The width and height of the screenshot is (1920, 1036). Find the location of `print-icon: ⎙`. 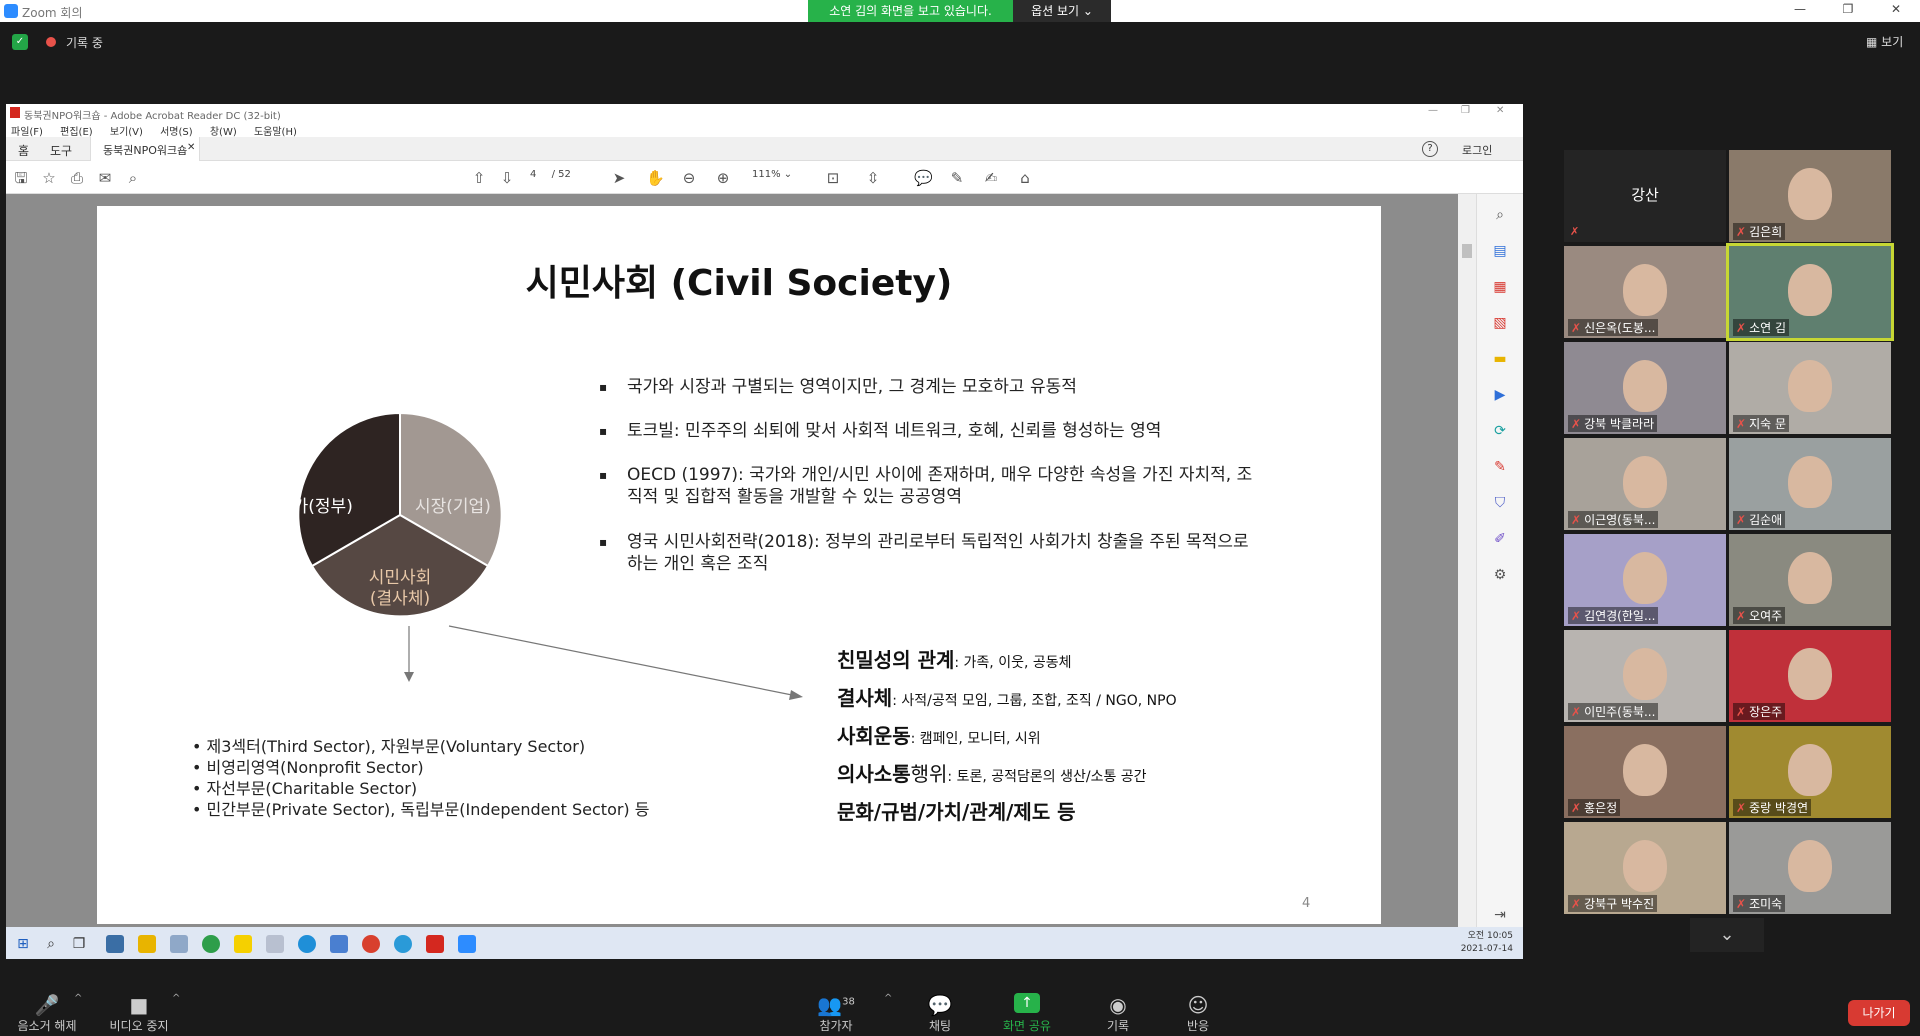

print-icon: ⎙ is located at coordinates (77, 178).